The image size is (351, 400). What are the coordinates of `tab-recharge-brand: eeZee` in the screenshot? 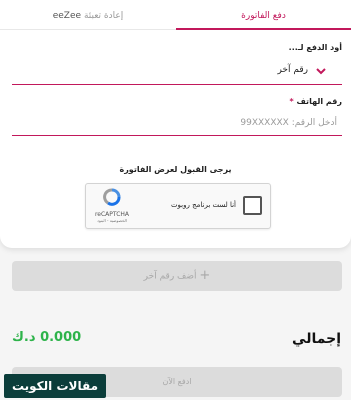 It's located at (67, 16).